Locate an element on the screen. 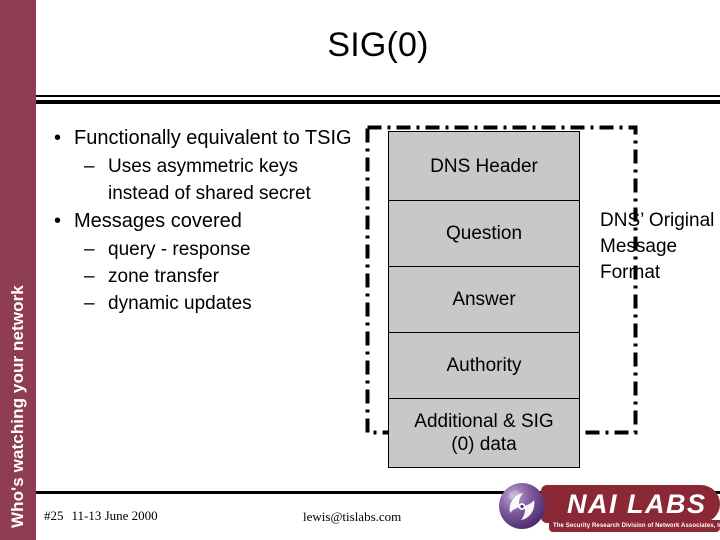 The width and height of the screenshot is (720, 540). nai-emblem-icon is located at coordinates (522, 506).